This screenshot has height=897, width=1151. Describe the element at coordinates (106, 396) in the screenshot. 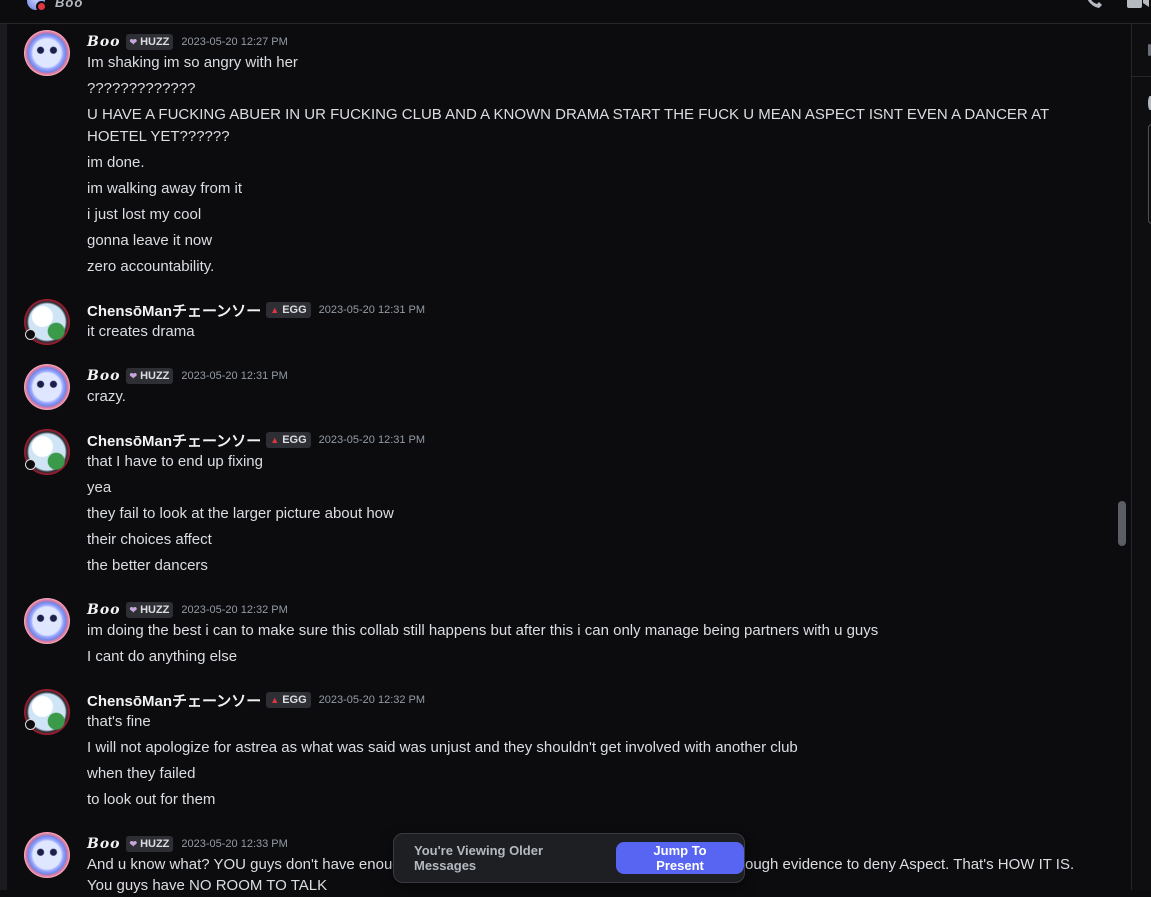

I see `message-text: crazy.` at that location.